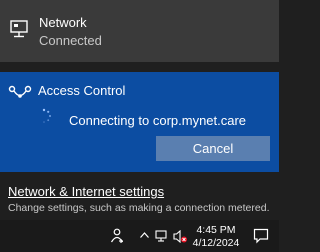  Describe the element at coordinates (144, 235) in the screenshot. I see `chevron-up-icon` at that location.